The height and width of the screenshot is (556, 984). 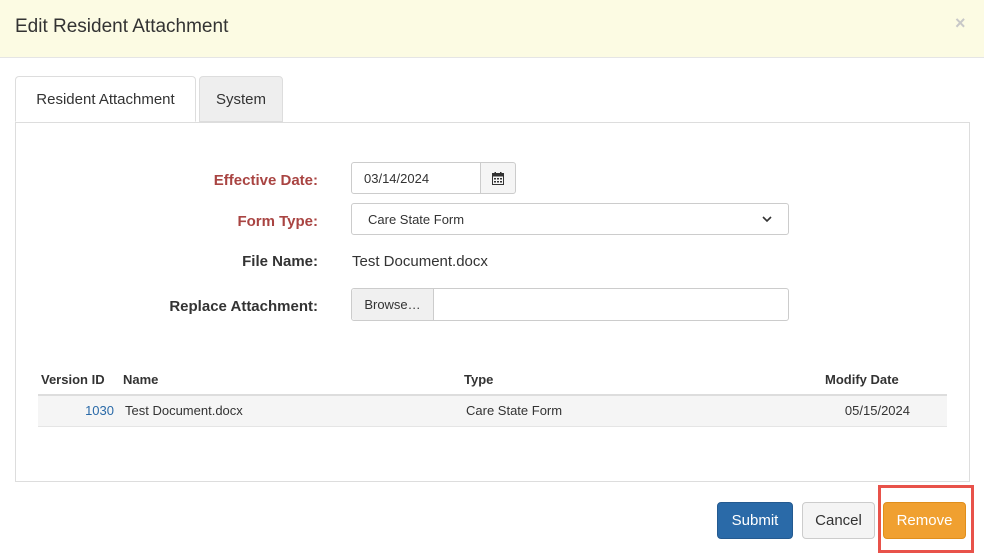 What do you see at coordinates (105, 99) in the screenshot?
I see `tab-resident-attachment: Resident Attachment` at bounding box center [105, 99].